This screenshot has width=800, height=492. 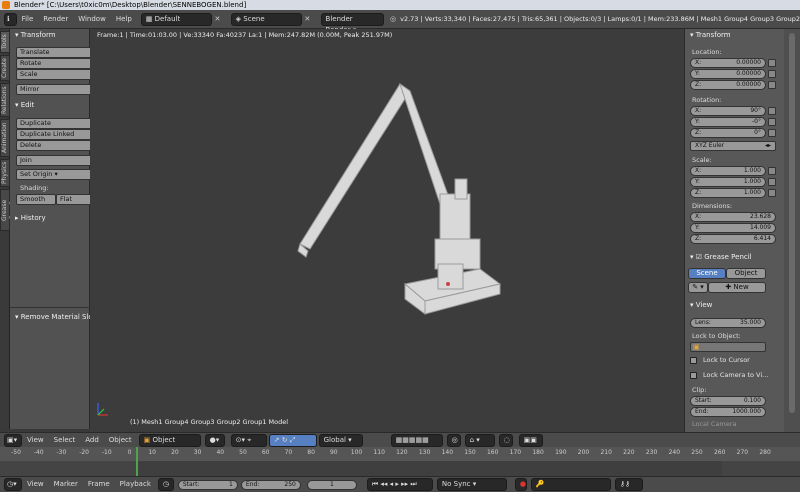 What do you see at coordinates (728, 122) in the screenshot?
I see `rotation-y-field: Y: -0°` at bounding box center [728, 122].